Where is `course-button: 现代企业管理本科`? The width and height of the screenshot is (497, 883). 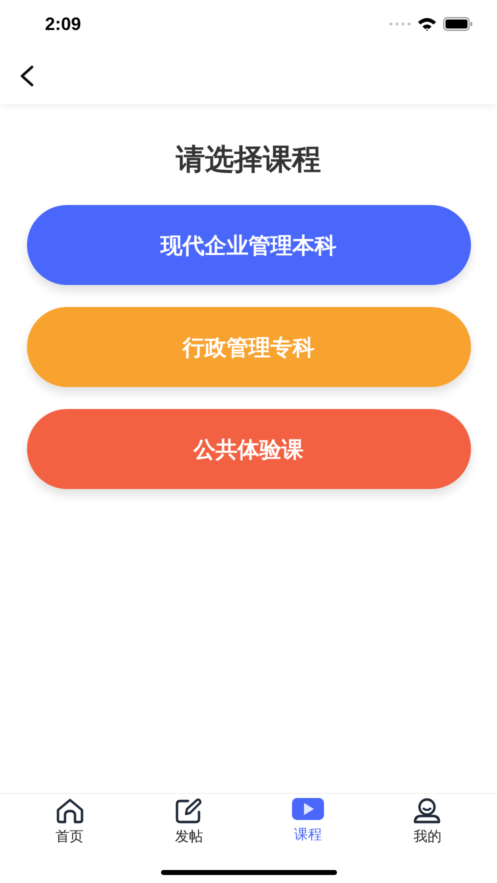
course-button: 现代企业管理本科 is located at coordinates (248, 245).